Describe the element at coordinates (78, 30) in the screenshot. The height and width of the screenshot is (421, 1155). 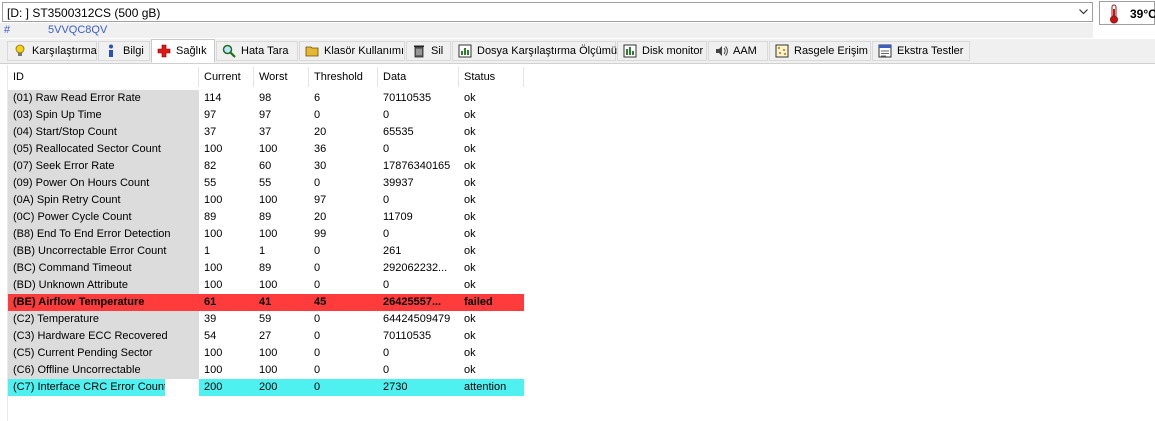
I see `serial-number: 5VVQC8QV` at that location.